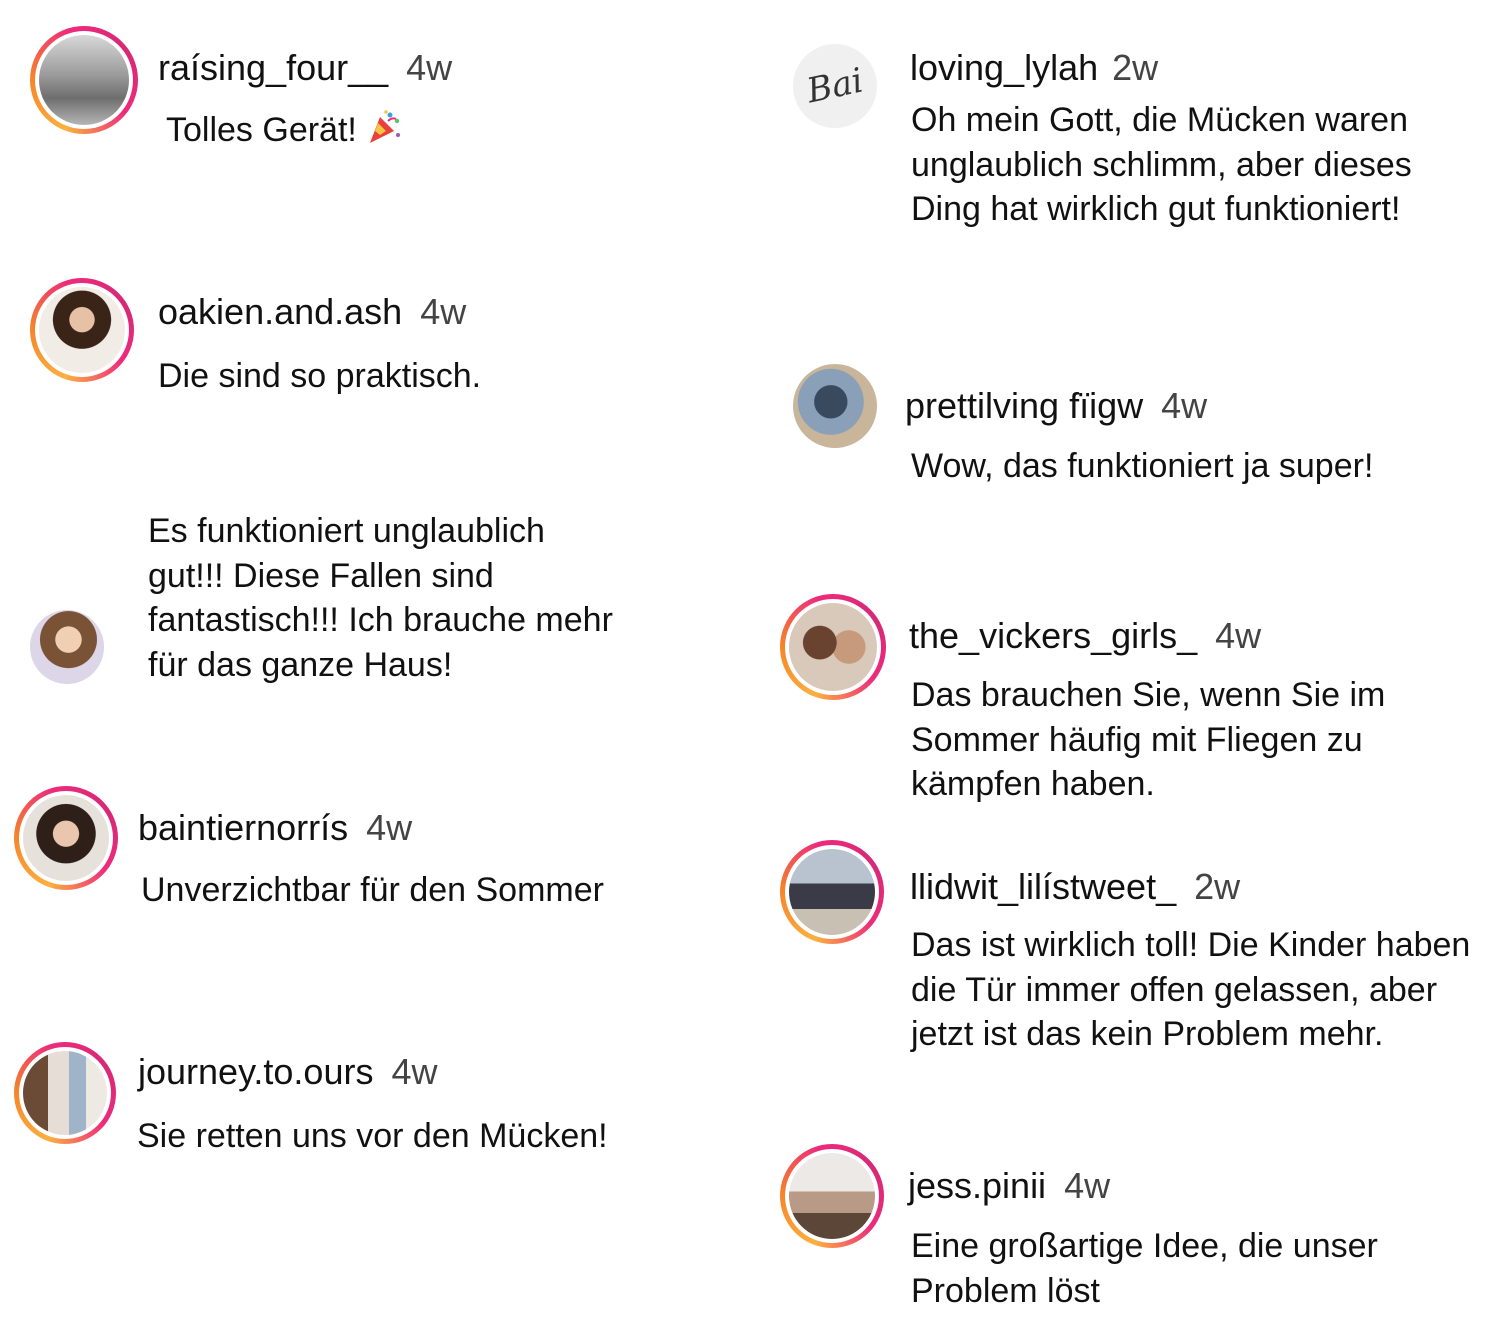 Image resolution: width=1500 pixels, height=1339 pixels. Describe the element at coordinates (385, 126) in the screenshot. I see `party-popper-icon` at that location.